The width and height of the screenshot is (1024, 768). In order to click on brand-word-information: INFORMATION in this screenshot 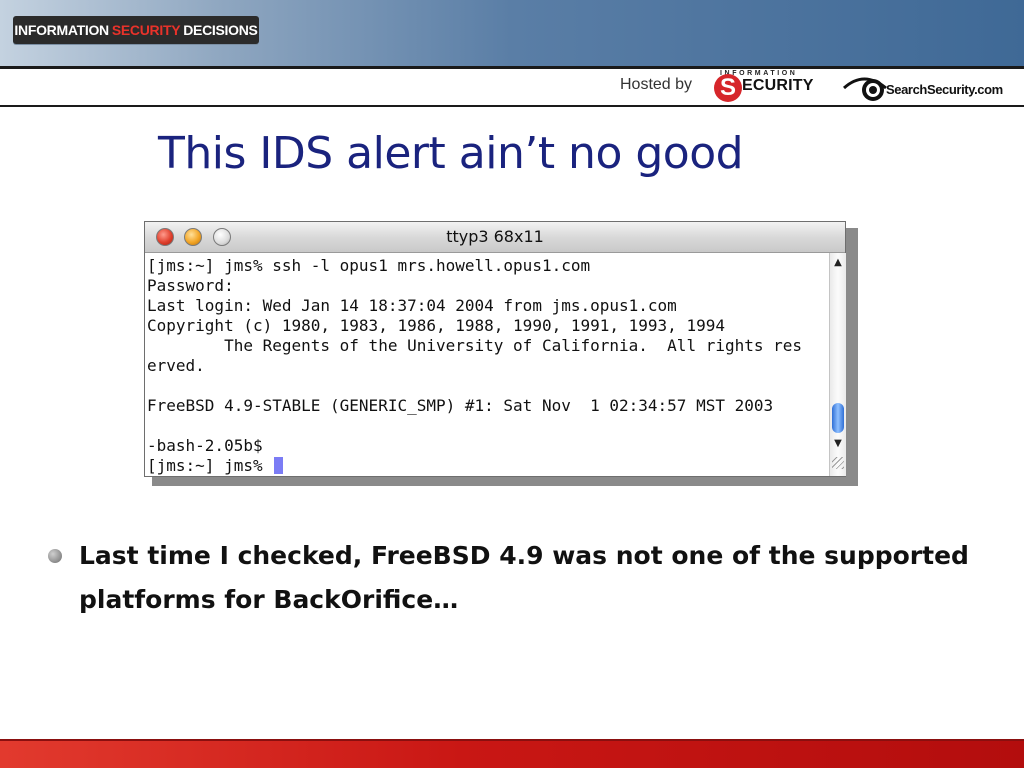, I will do `click(61, 30)`.